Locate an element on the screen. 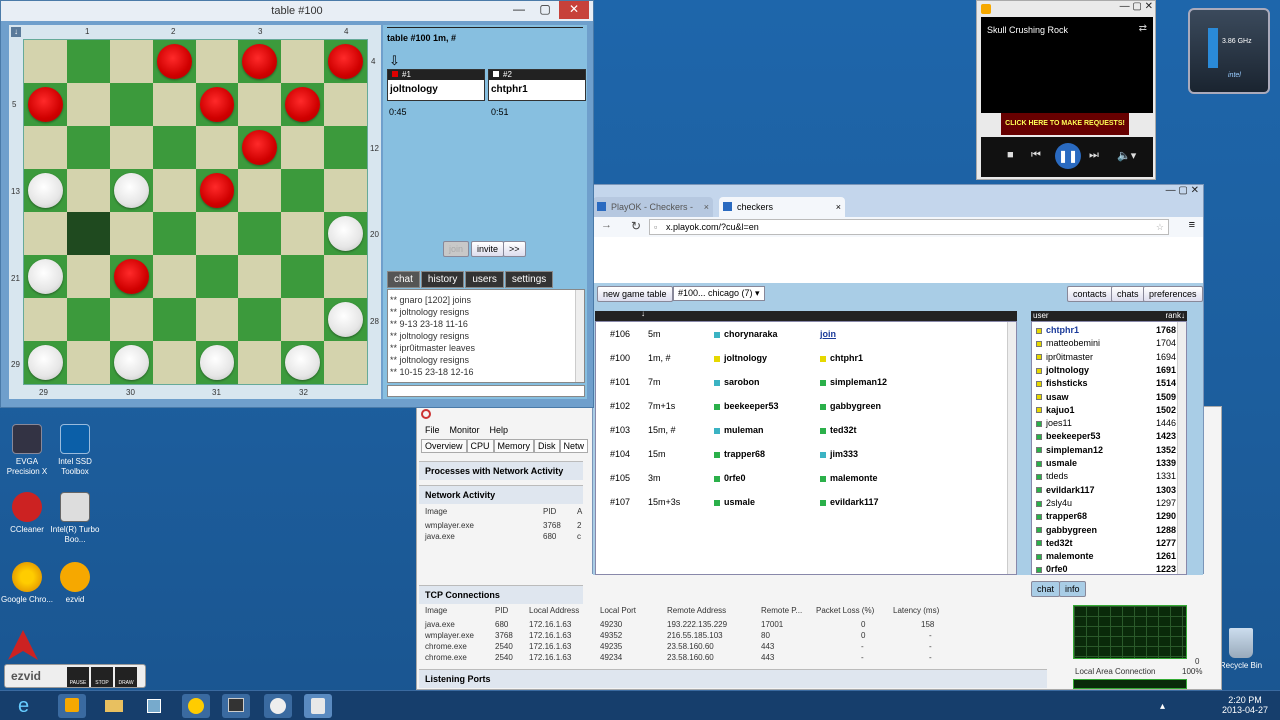 This screenshot has width=1280, height=720. user-row: usmale 1339 is located at coordinates (1112, 463).